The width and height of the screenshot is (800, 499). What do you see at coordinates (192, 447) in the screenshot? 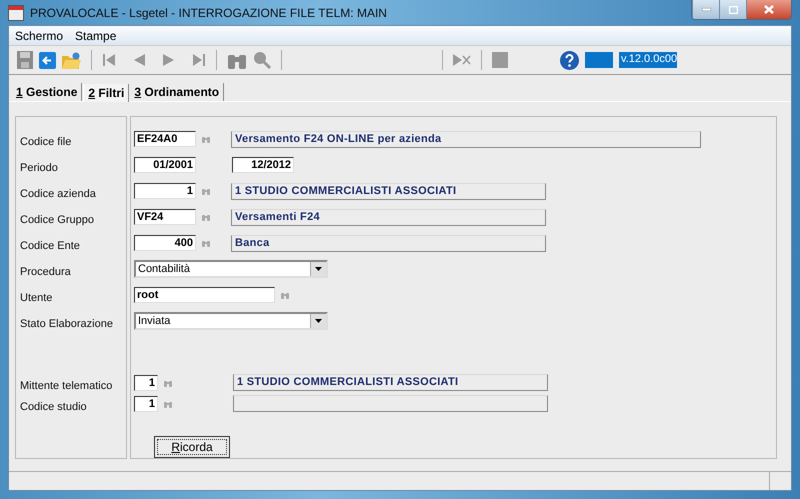
I see `save-filter-button: Ricorda` at bounding box center [192, 447].